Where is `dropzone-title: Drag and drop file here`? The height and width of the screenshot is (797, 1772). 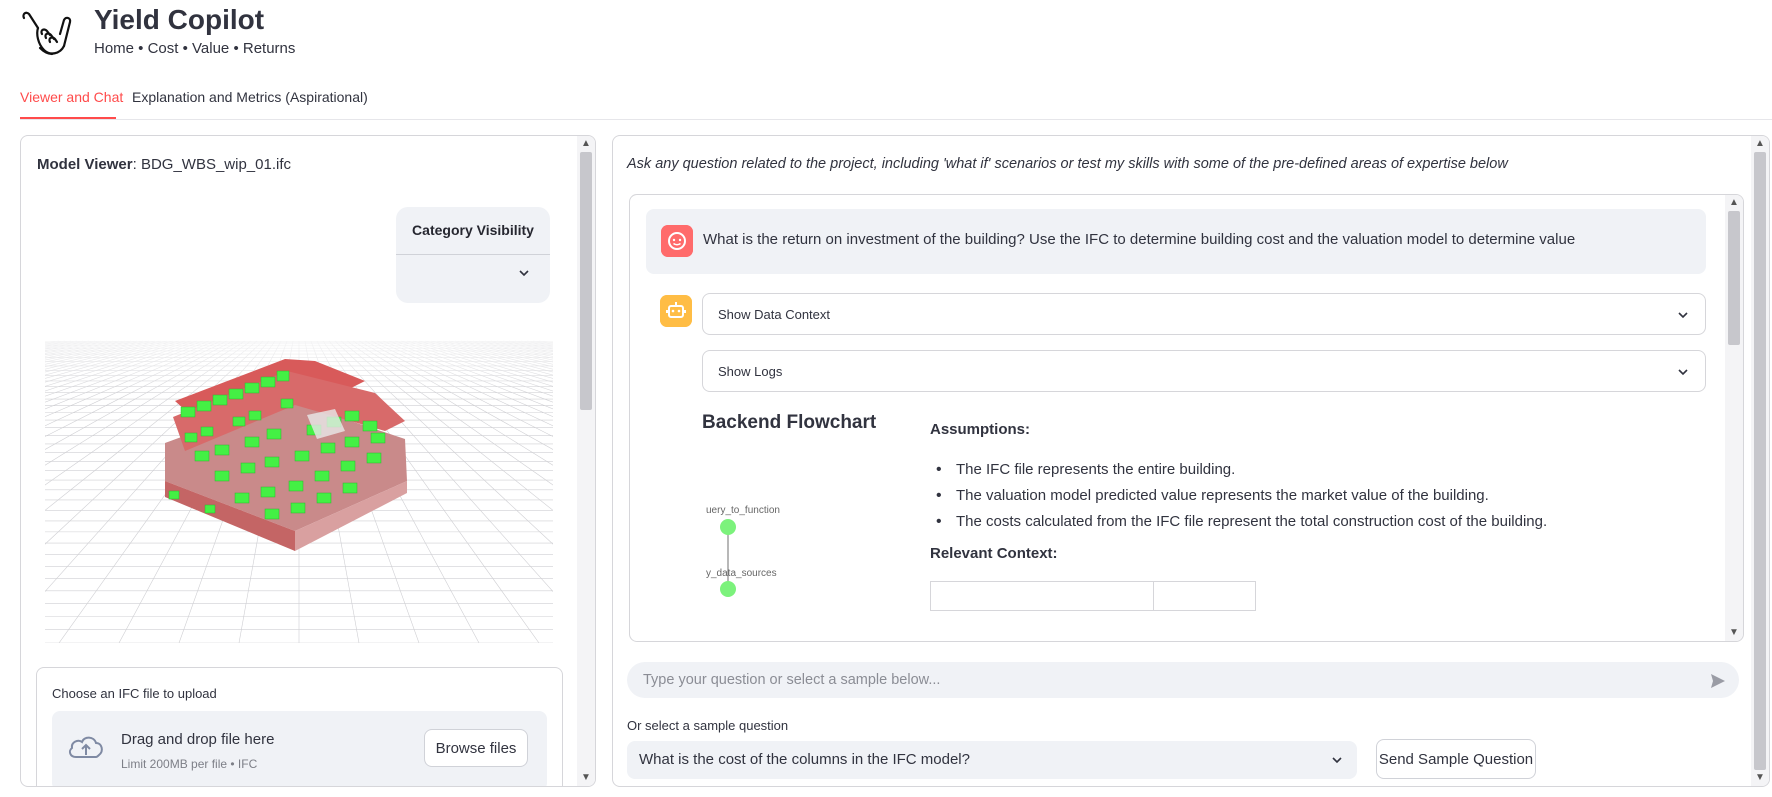
dropzone-title: Drag and drop file here is located at coordinates (198, 739).